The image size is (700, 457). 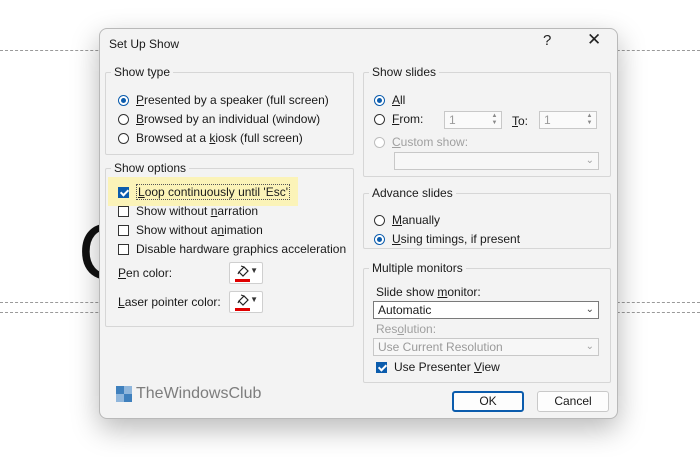 I want to click on without-narration-checkbox: Show without narration, so click(x=188, y=211).